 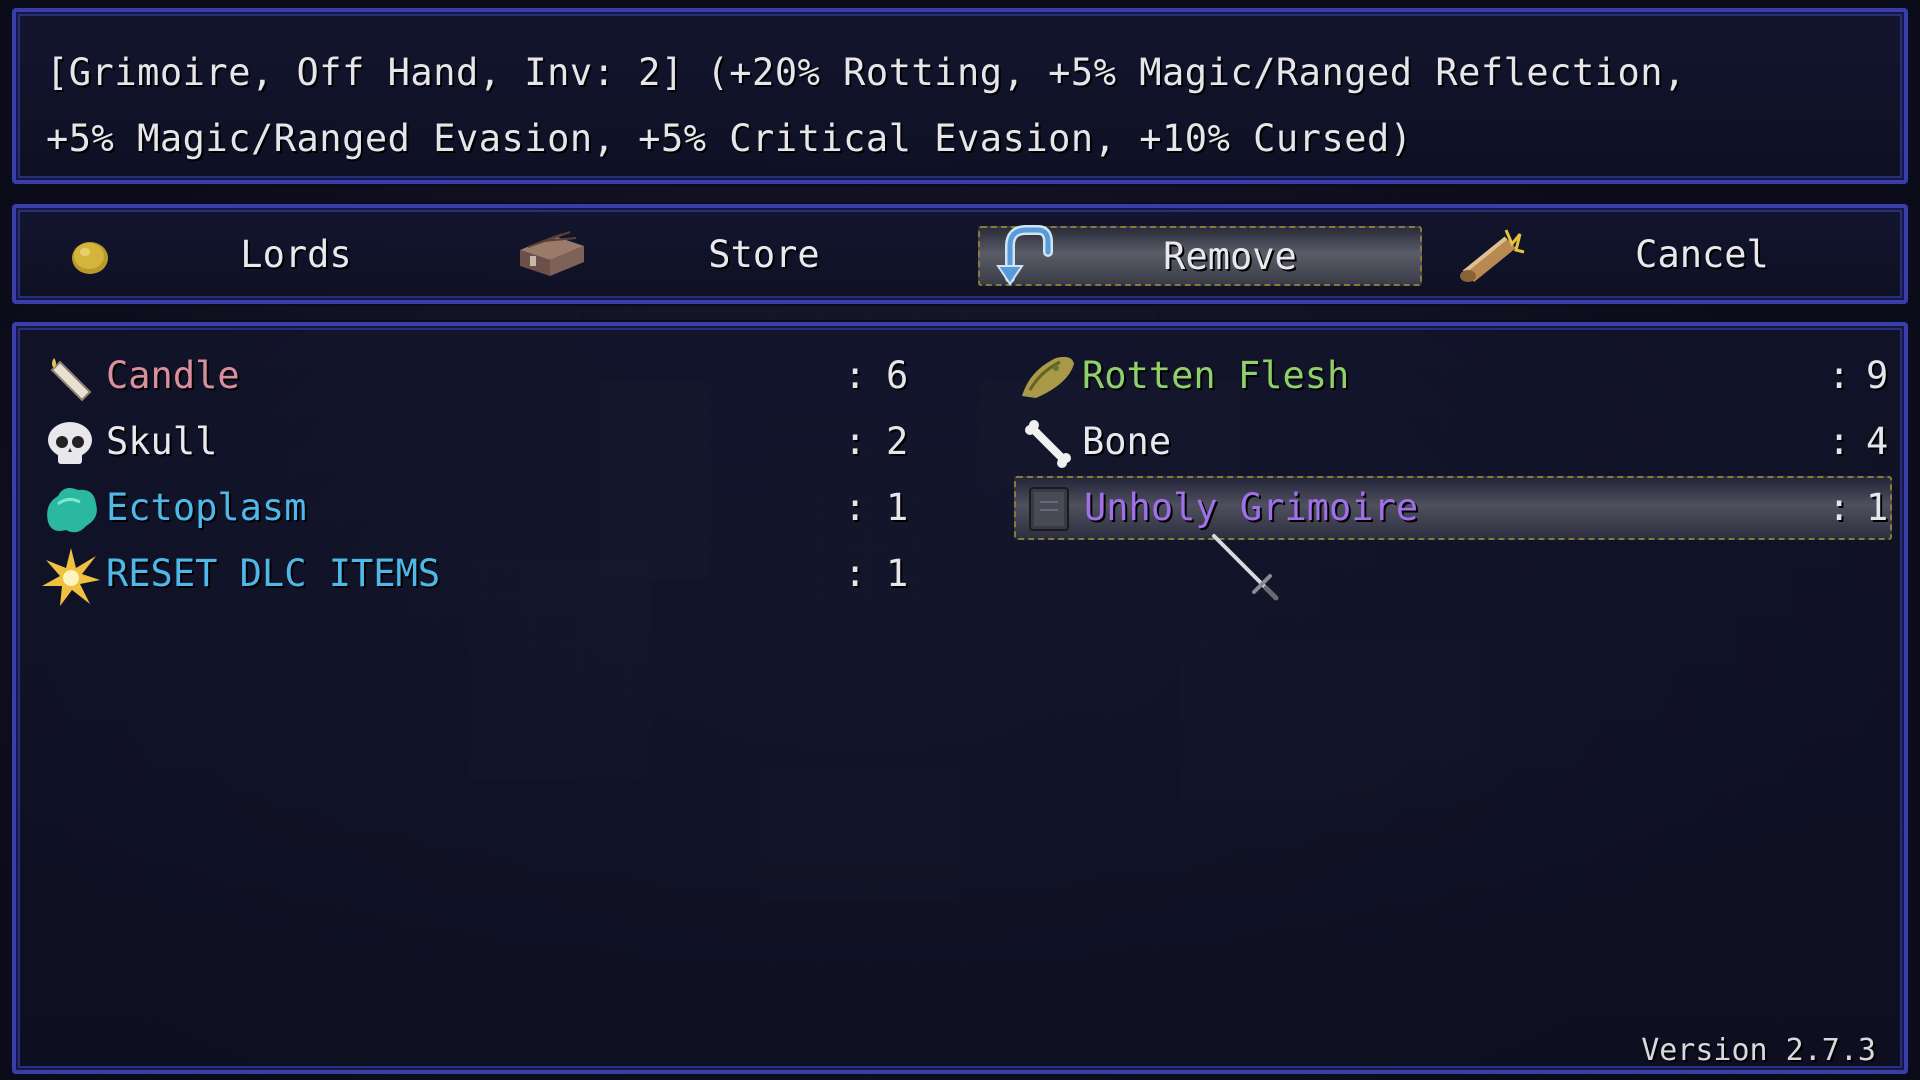 I want to click on item-qty: 6, so click(x=897, y=375).